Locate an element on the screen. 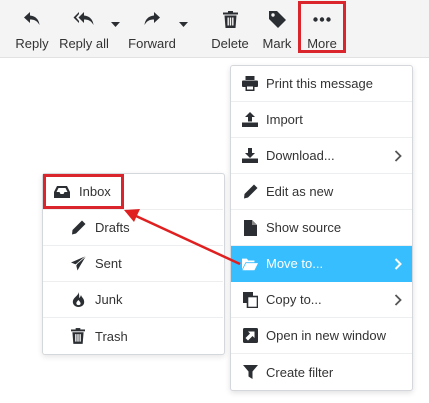  delete-button: Delete is located at coordinates (230, 29).